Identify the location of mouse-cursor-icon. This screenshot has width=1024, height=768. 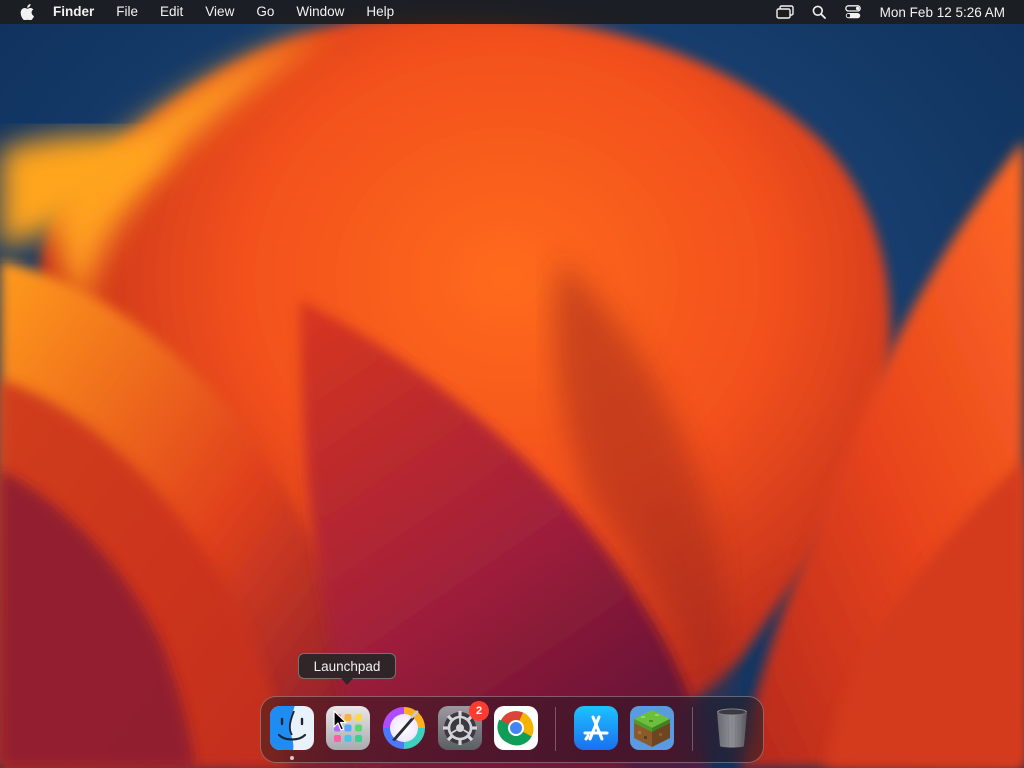
(340, 720).